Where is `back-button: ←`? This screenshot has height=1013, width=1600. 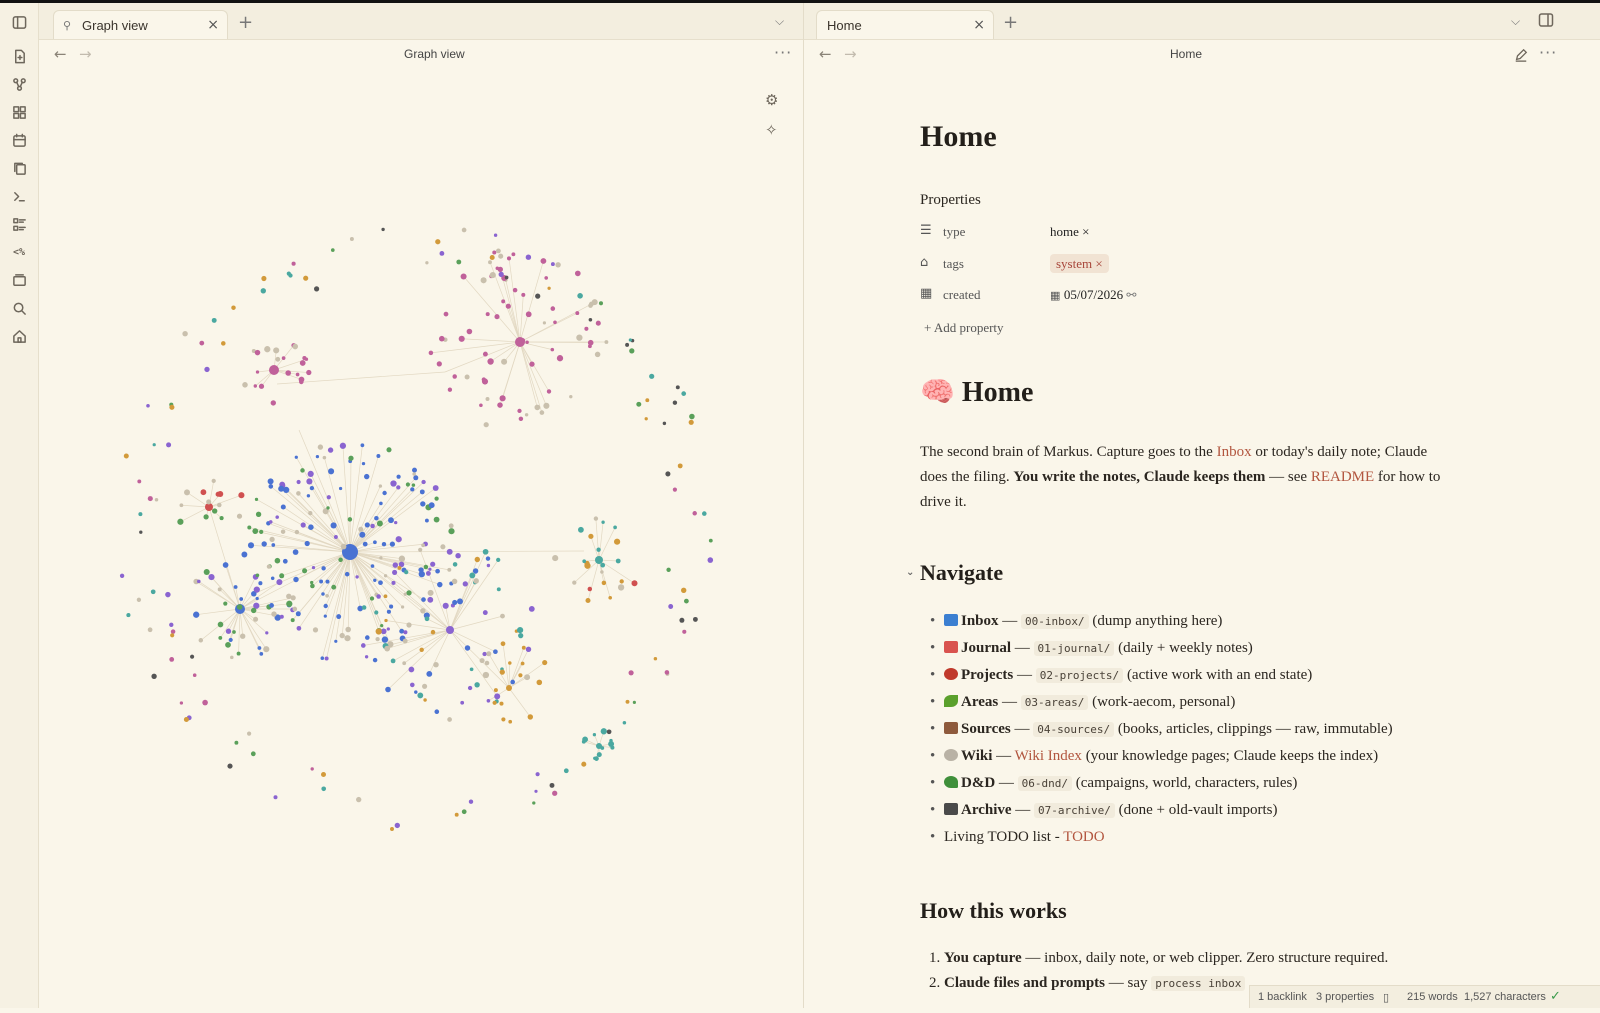
back-button: ← is located at coordinates (60, 54).